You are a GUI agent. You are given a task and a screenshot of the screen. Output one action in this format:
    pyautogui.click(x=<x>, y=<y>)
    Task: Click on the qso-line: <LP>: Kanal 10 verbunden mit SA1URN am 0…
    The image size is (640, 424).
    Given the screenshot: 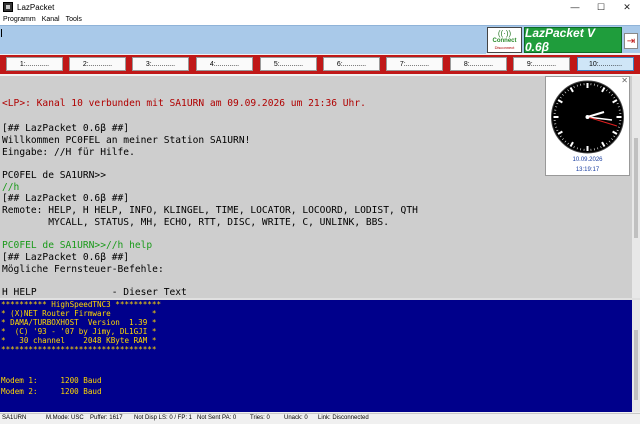 What is the action you would take?
    pyautogui.click(x=184, y=103)
    